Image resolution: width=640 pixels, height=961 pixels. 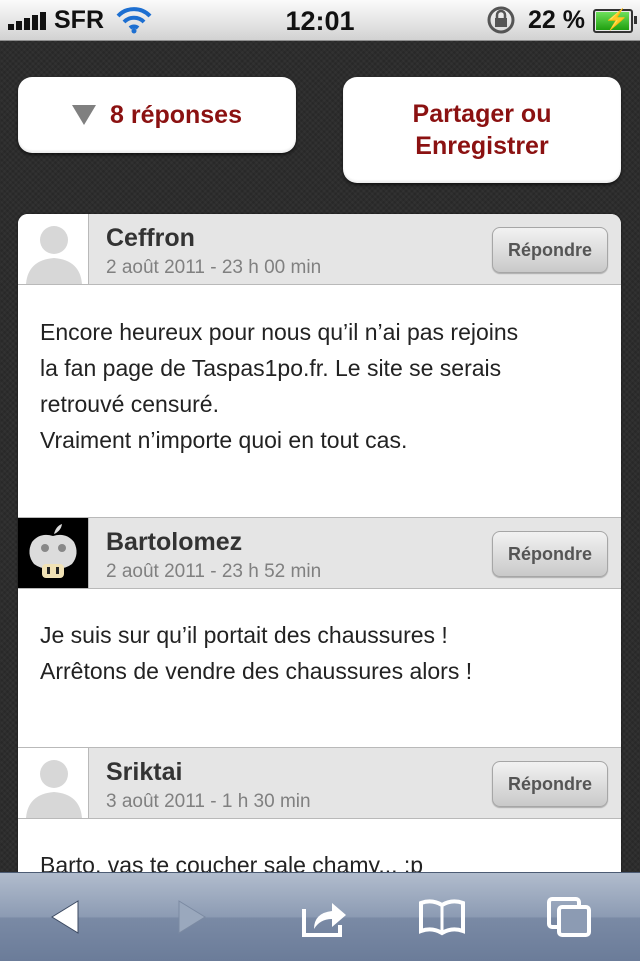 I want to click on share-icon, so click(x=324, y=917).